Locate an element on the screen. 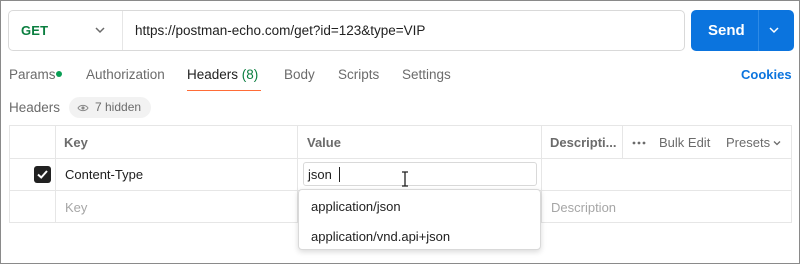  header-value-text: json is located at coordinates (320, 174).